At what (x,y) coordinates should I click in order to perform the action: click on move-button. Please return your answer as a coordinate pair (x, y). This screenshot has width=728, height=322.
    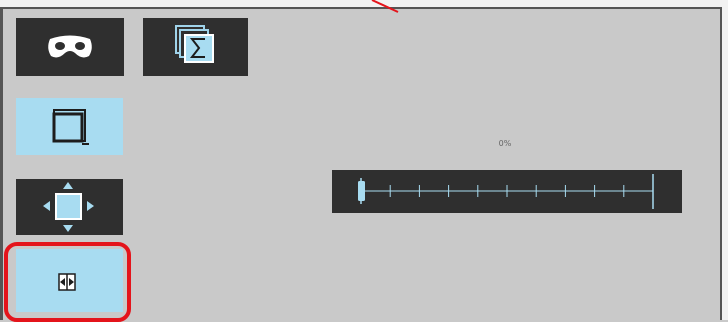
    Looking at the image, I should click on (69, 207).